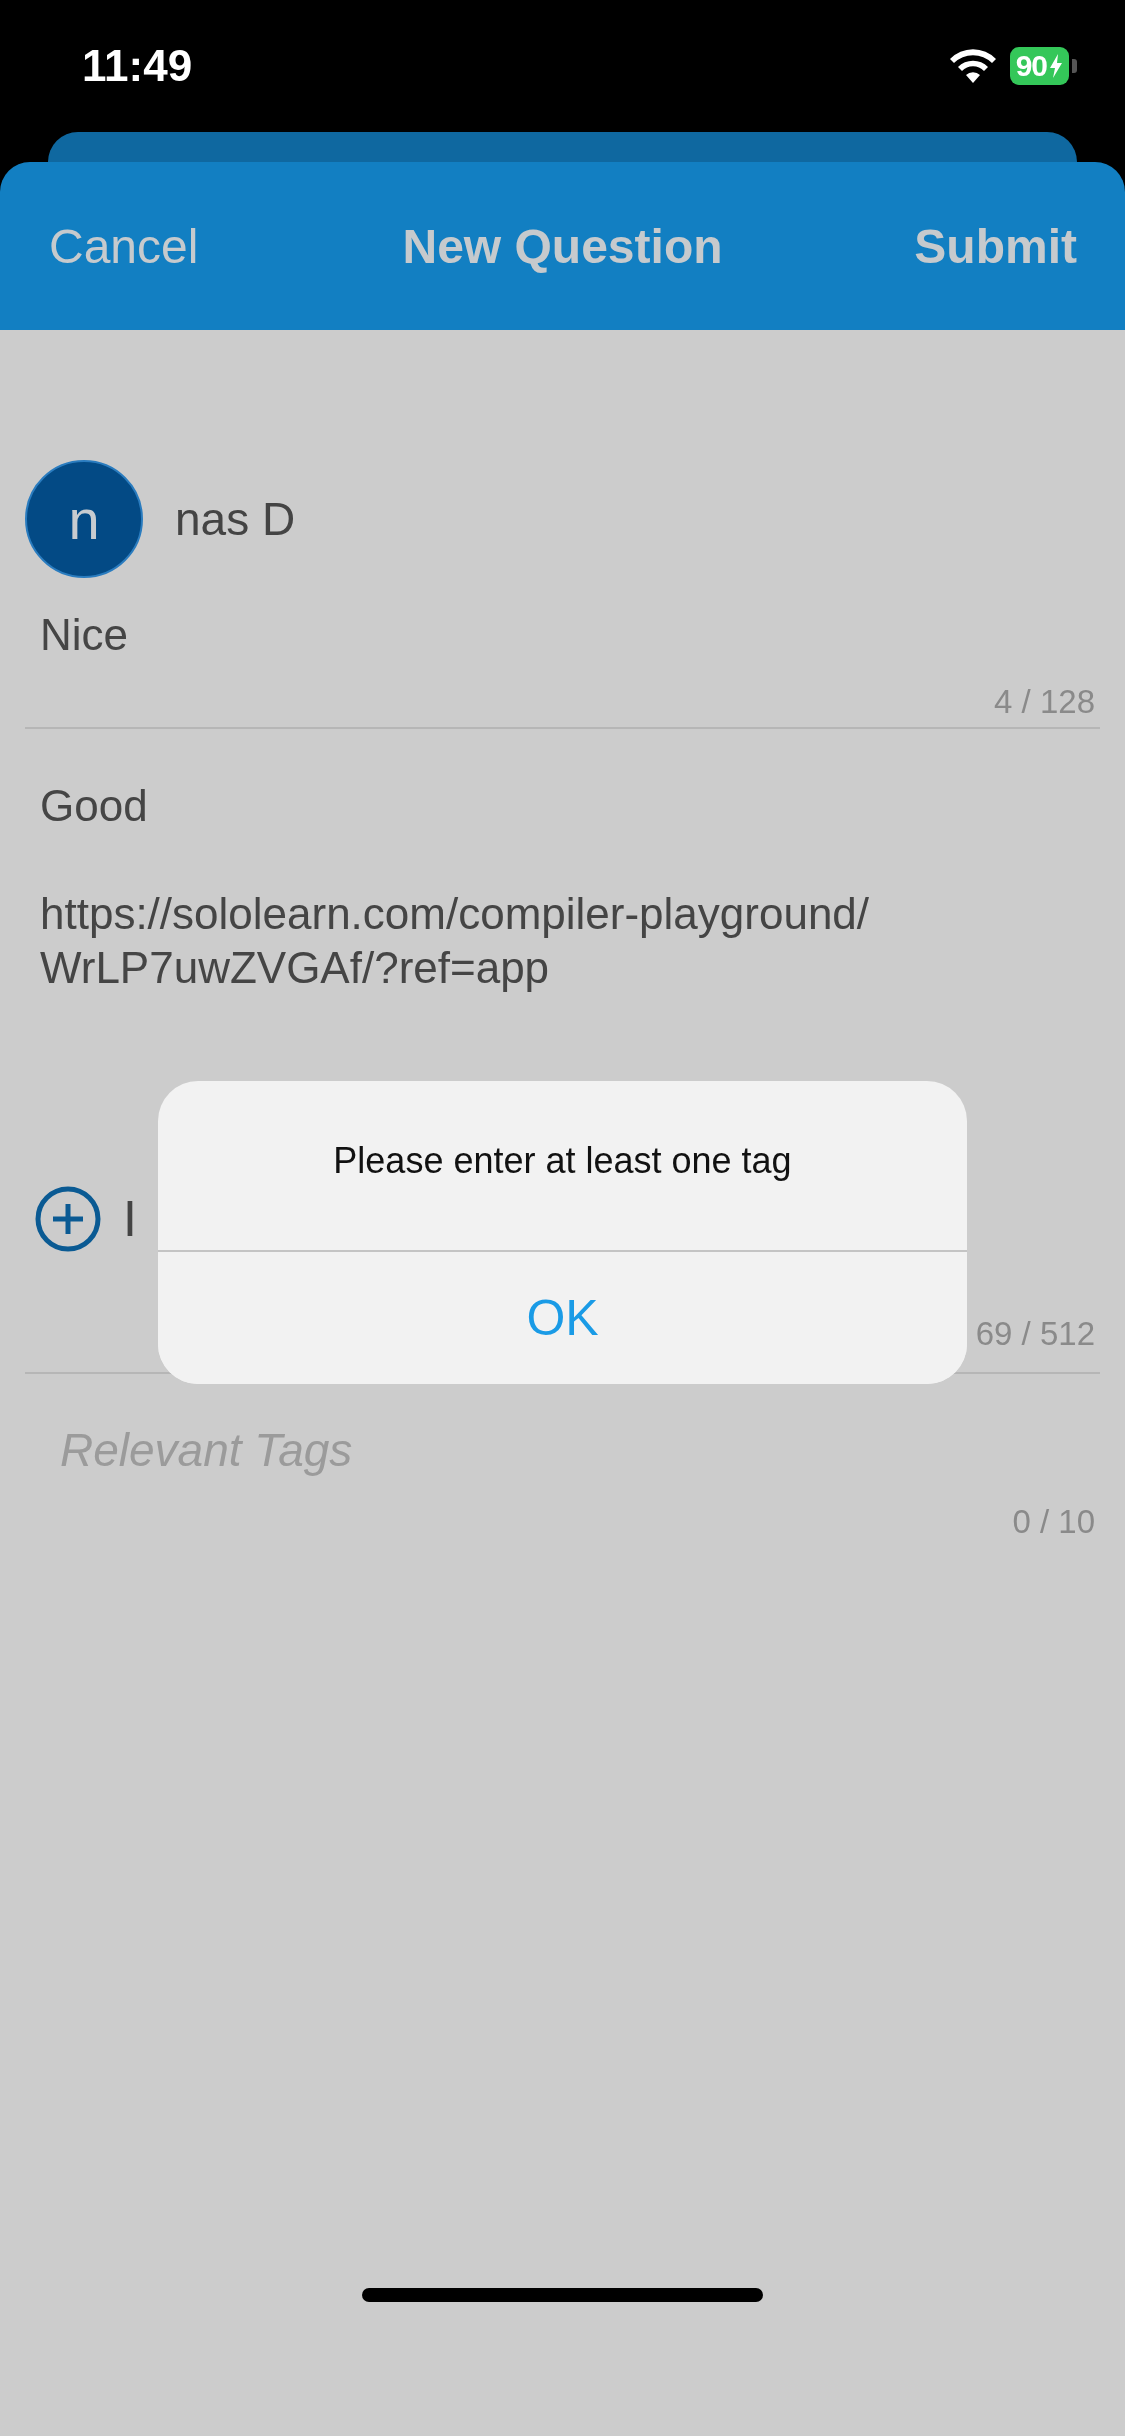 The height and width of the screenshot is (2436, 1125). Describe the element at coordinates (68, 1219) in the screenshot. I see `plus-circle-icon` at that location.